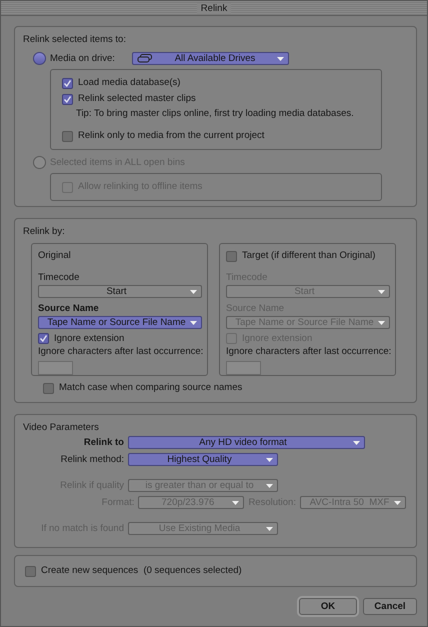  I want to click on drives-icon, so click(145, 58).